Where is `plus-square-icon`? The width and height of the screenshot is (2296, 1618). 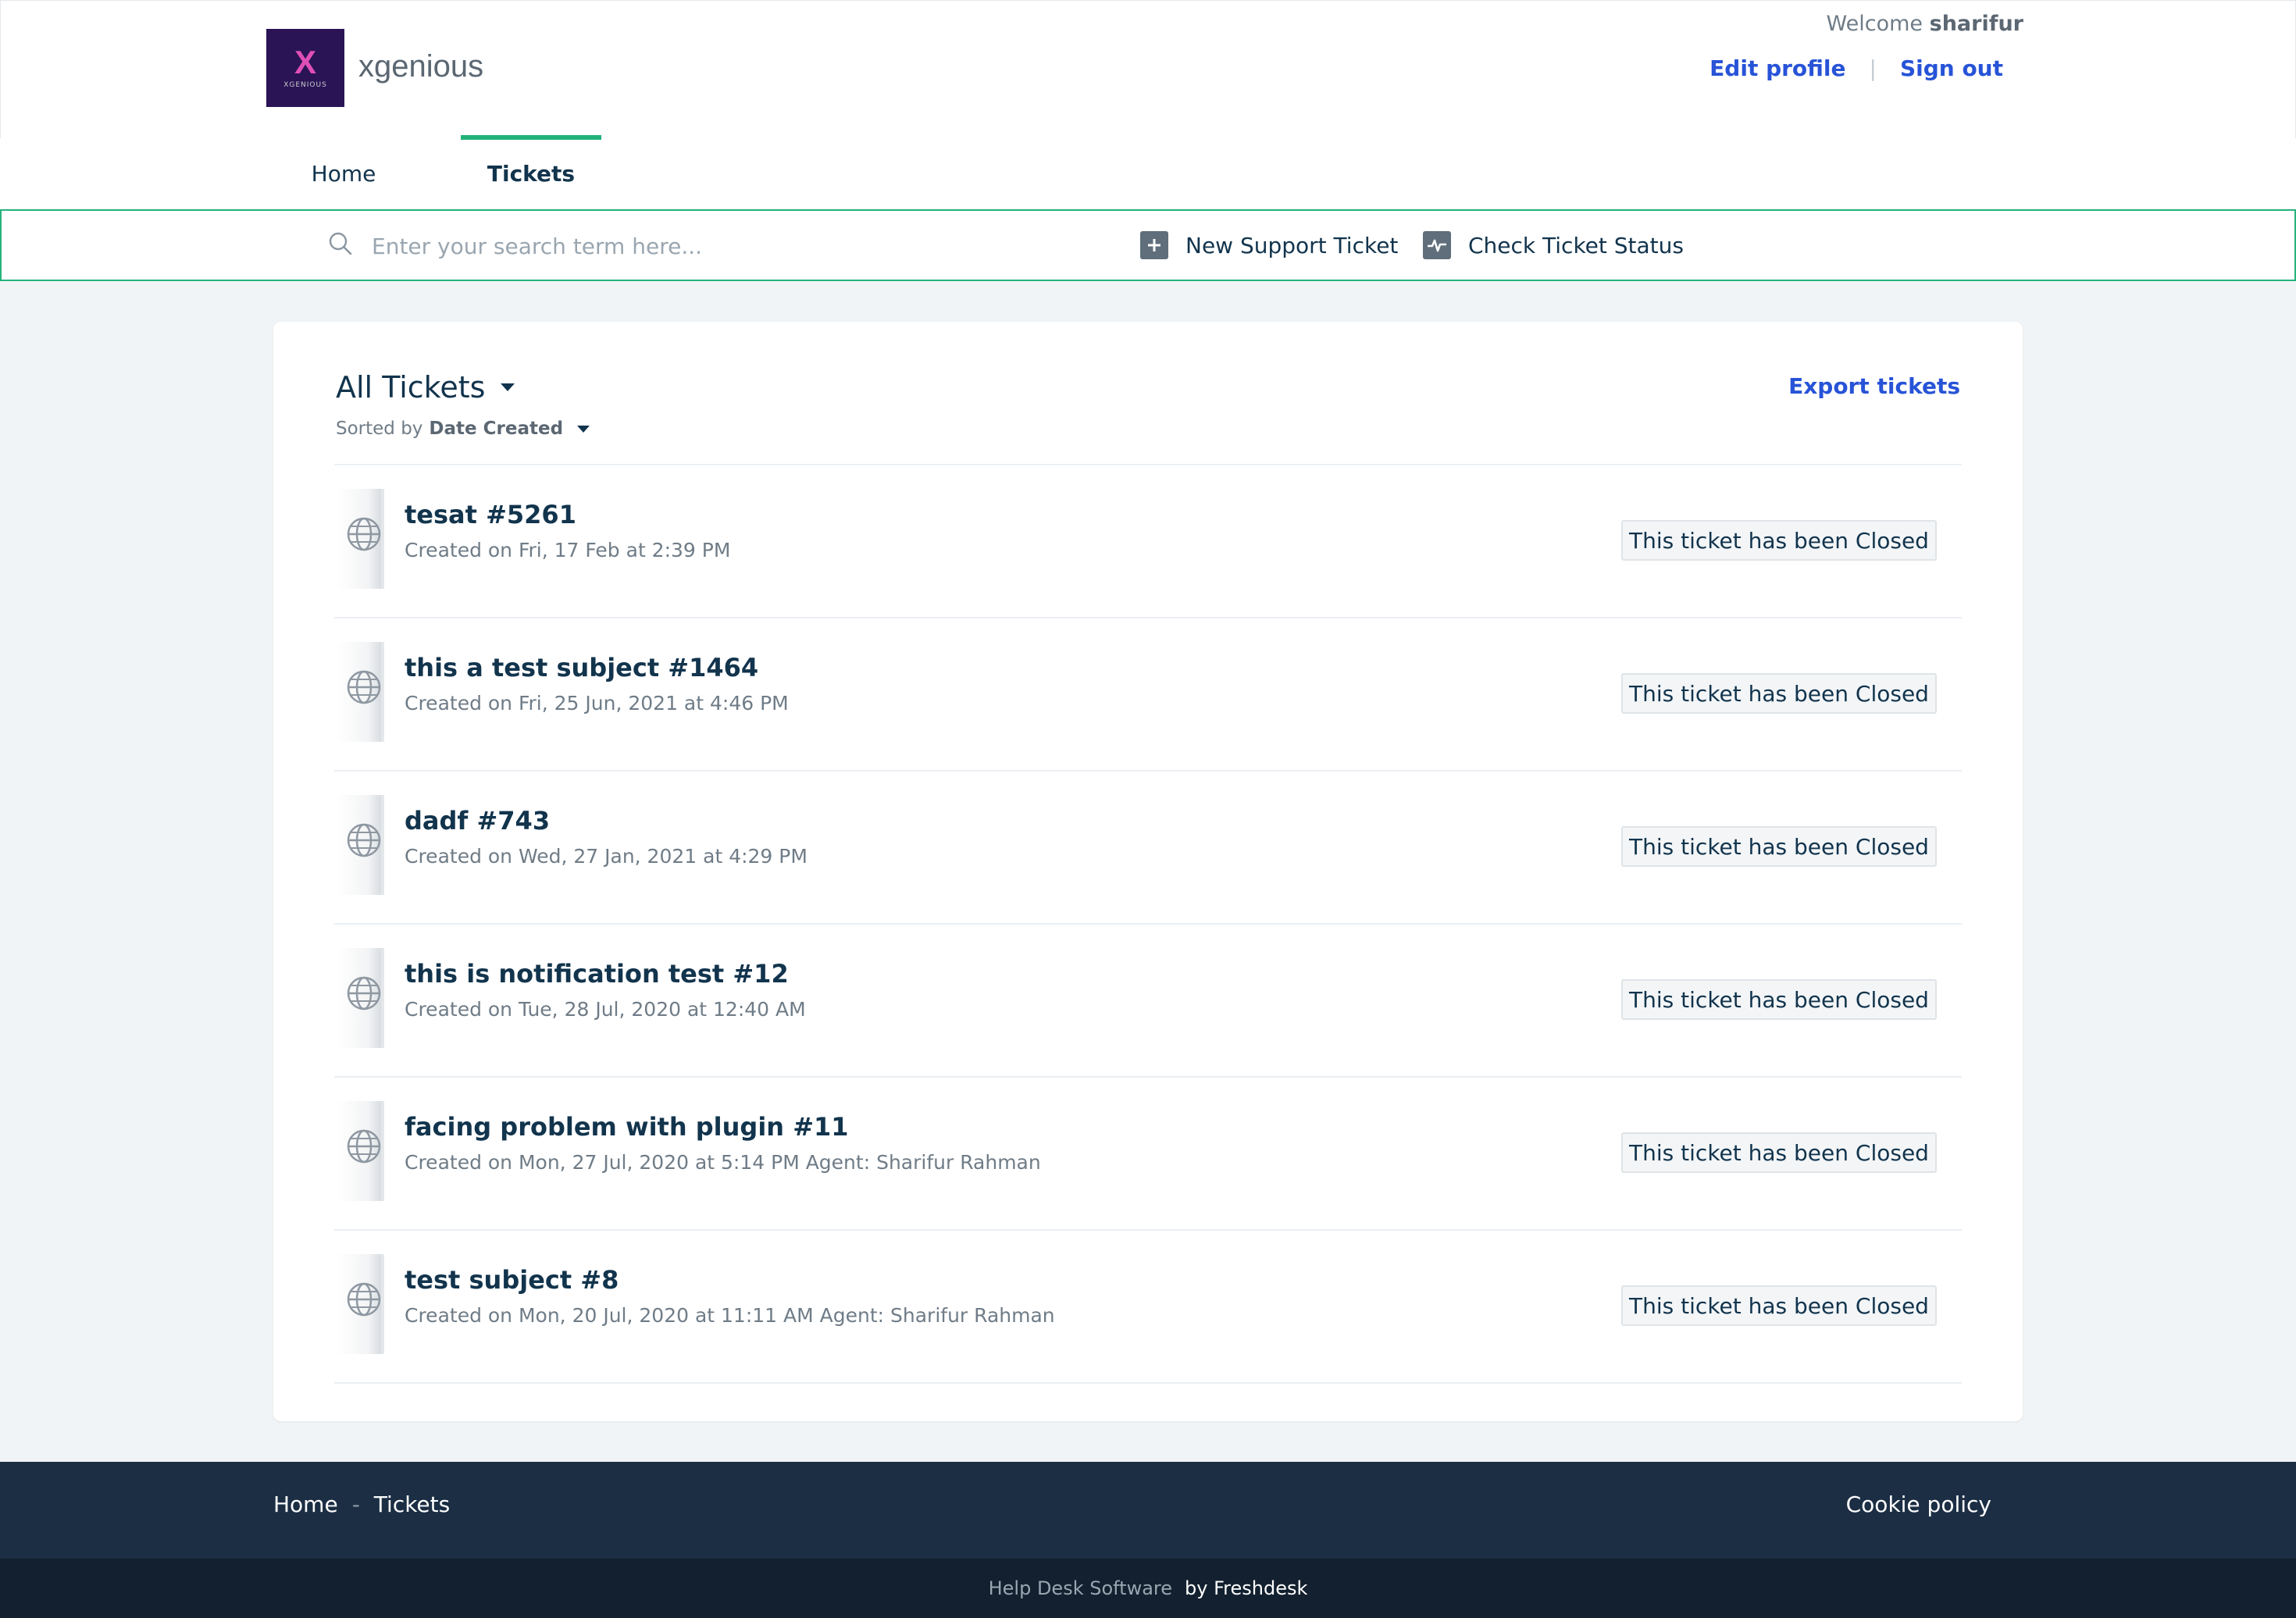 plus-square-icon is located at coordinates (1154, 245).